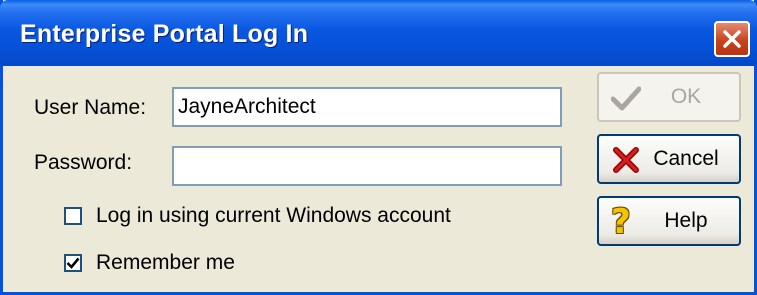 This screenshot has width=757, height=295. Describe the element at coordinates (686, 96) in the screenshot. I see `ok-label: OK` at that location.